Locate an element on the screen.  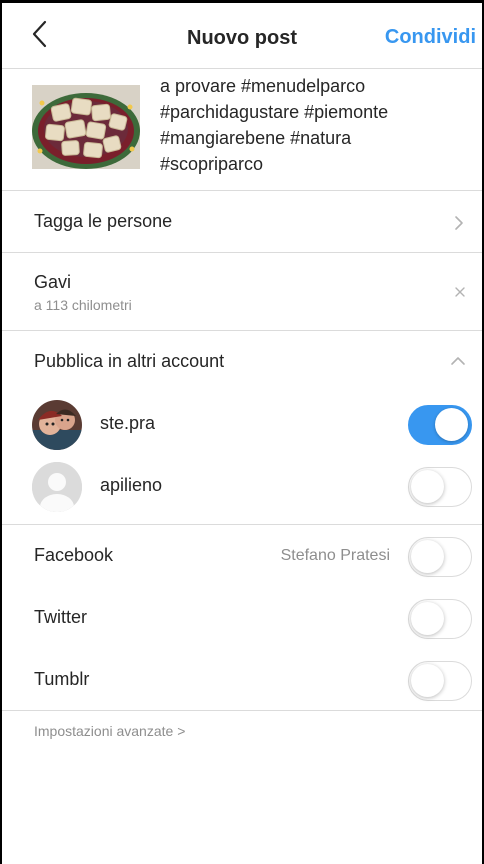
social-row-tumblr: Tumblr is located at coordinates (242, 680).